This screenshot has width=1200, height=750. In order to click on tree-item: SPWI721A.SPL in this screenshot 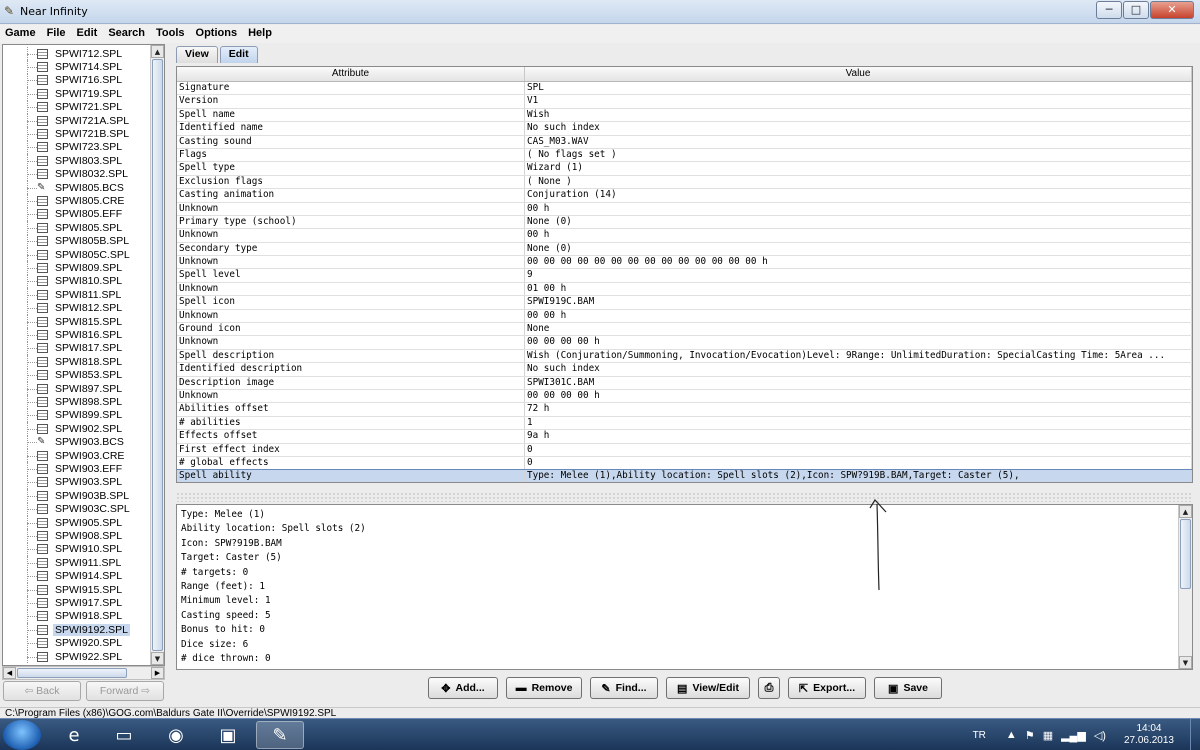, I will do `click(67, 121)`.